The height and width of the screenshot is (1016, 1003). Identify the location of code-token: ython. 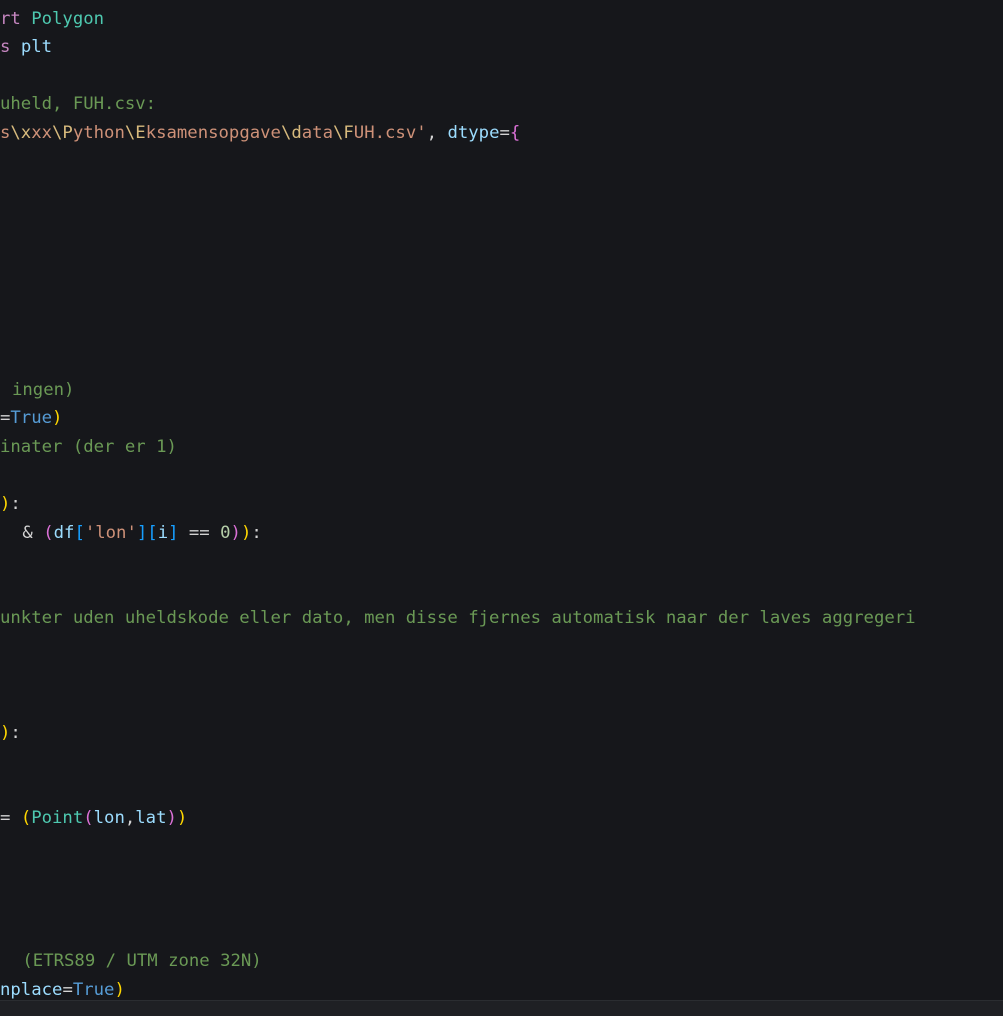
(98, 132).